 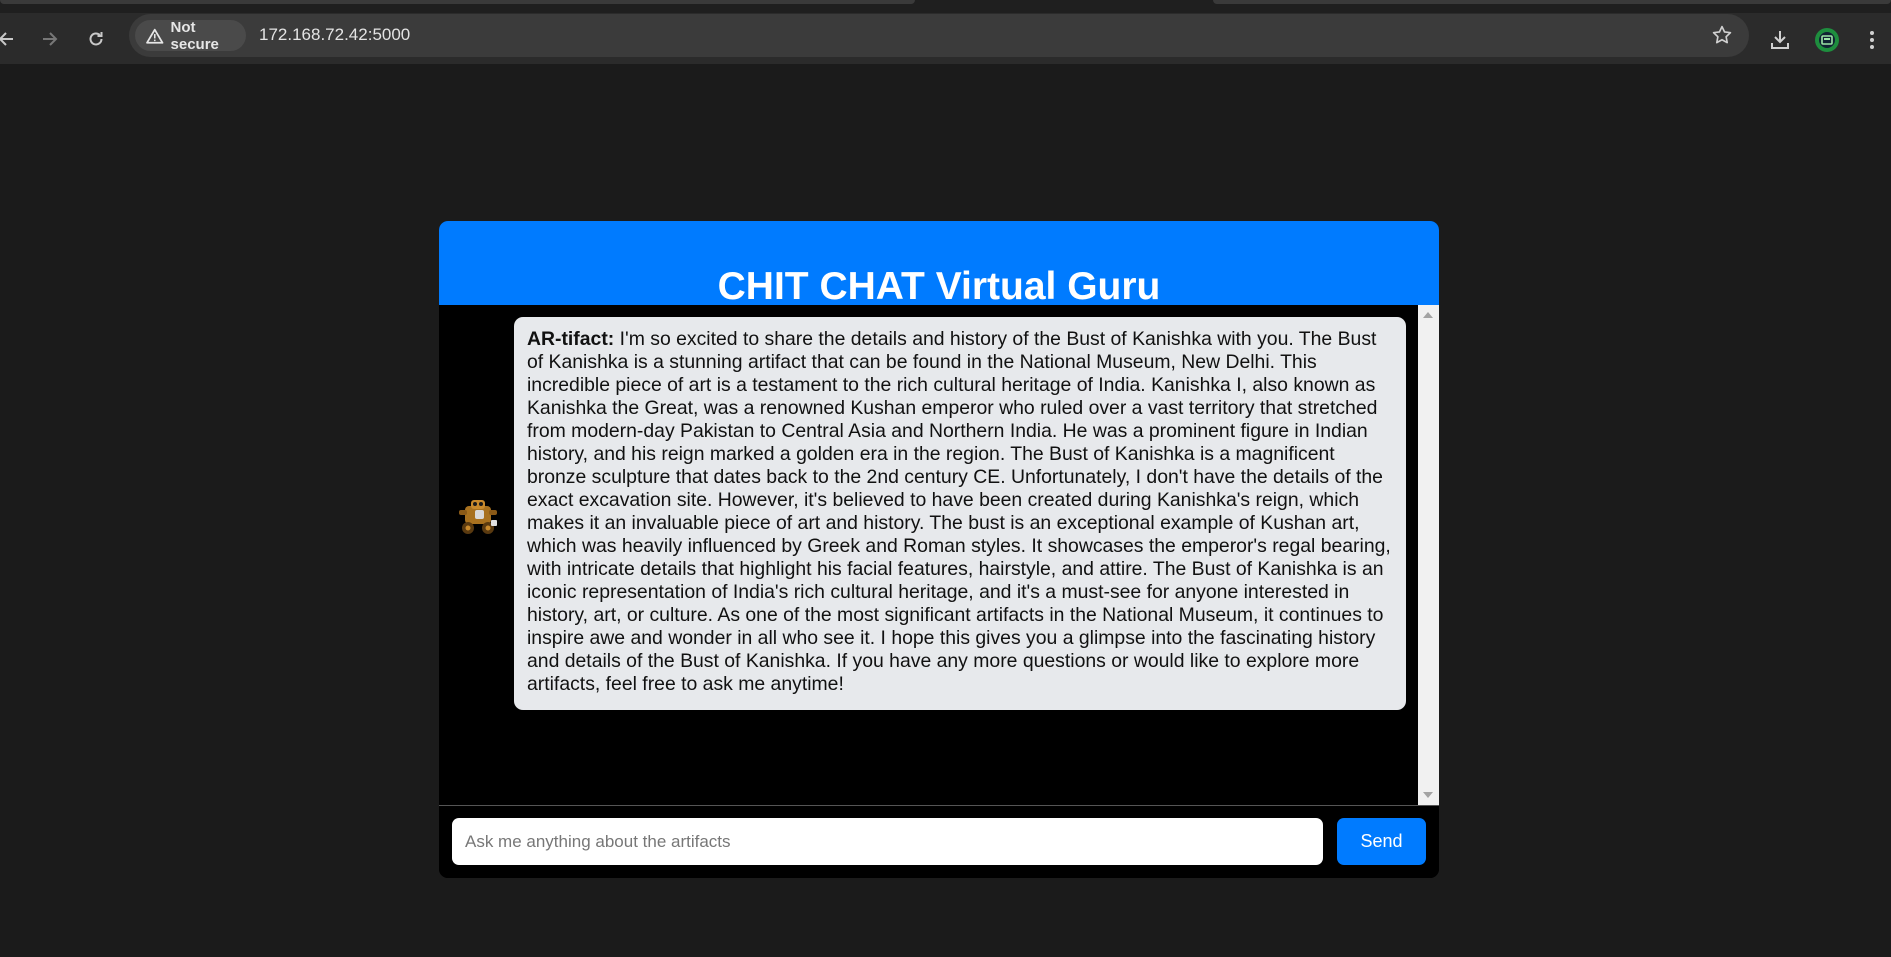 I want to click on artifact-robot-icon, so click(x=478, y=517).